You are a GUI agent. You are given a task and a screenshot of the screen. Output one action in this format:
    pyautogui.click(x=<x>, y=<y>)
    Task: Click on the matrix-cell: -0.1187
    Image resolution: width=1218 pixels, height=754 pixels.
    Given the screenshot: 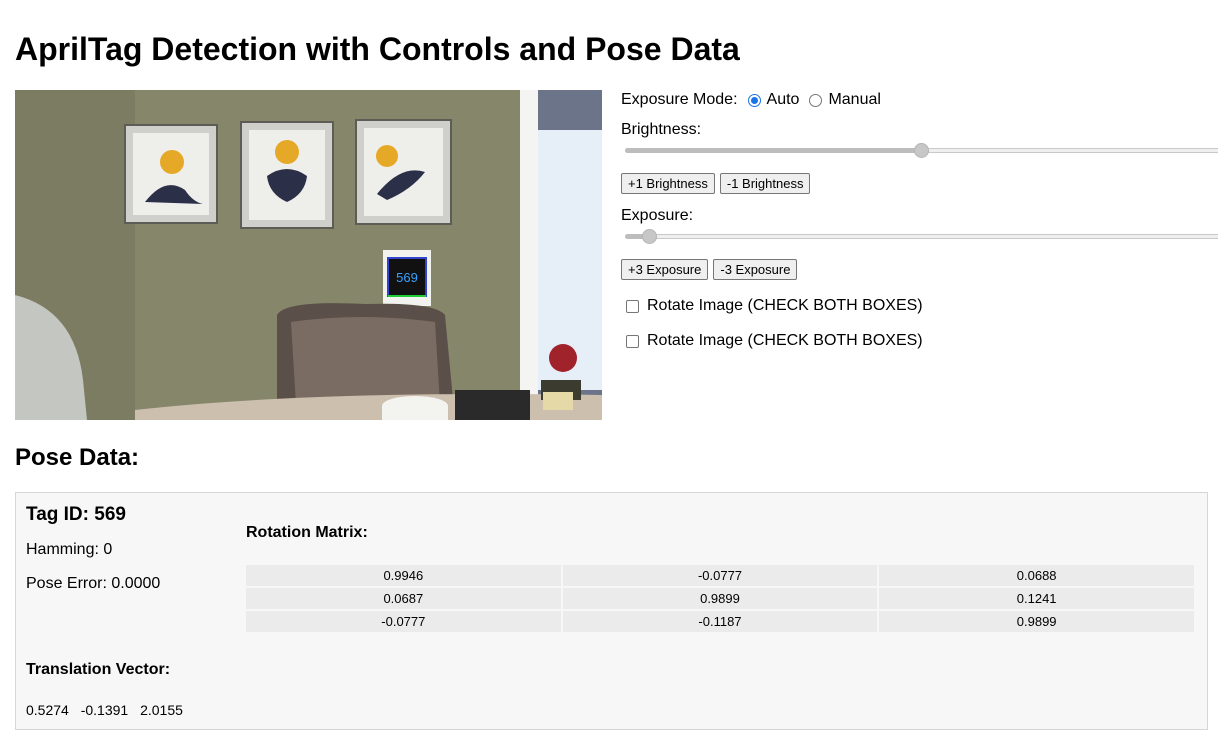 What is the action you would take?
    pyautogui.click(x=720, y=621)
    